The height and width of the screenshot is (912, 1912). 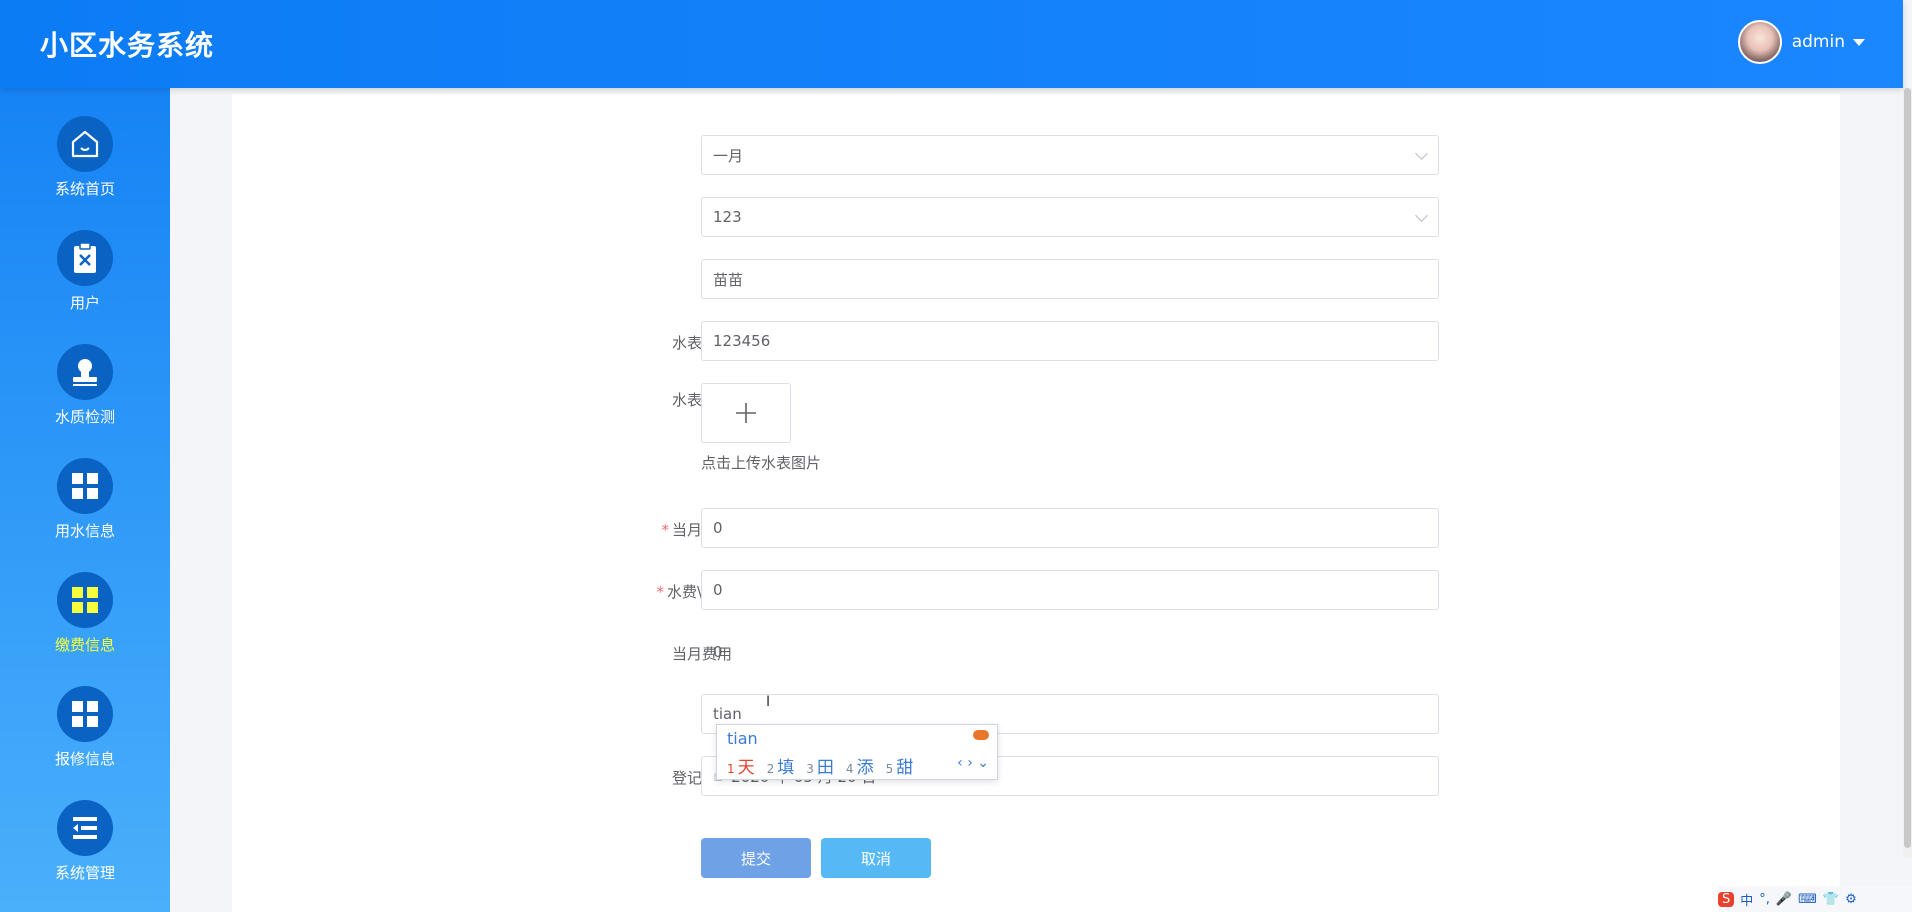 What do you see at coordinates (973, 763) in the screenshot?
I see `ime-page-nav: ‹ › ⌄` at bounding box center [973, 763].